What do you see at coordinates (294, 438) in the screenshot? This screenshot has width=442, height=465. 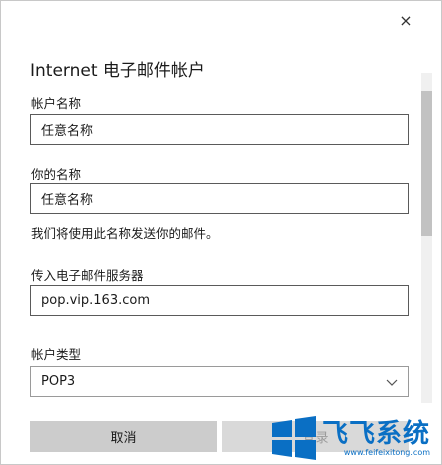 I see `windows-logo-icon` at bounding box center [294, 438].